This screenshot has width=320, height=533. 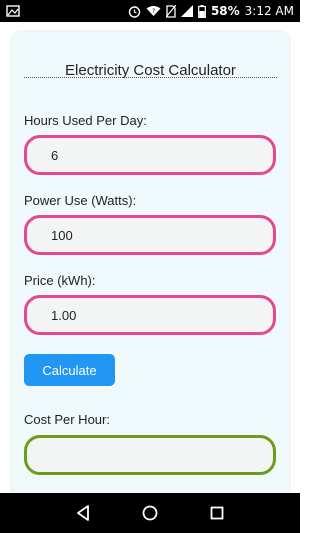 I want to click on title-divider, so click(x=150, y=77).